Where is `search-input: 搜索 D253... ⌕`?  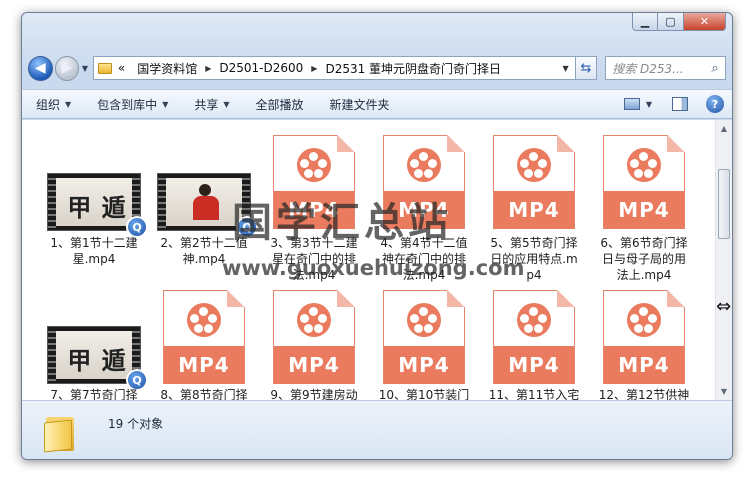 search-input: 搜索 D253... ⌕ is located at coordinates (665, 68).